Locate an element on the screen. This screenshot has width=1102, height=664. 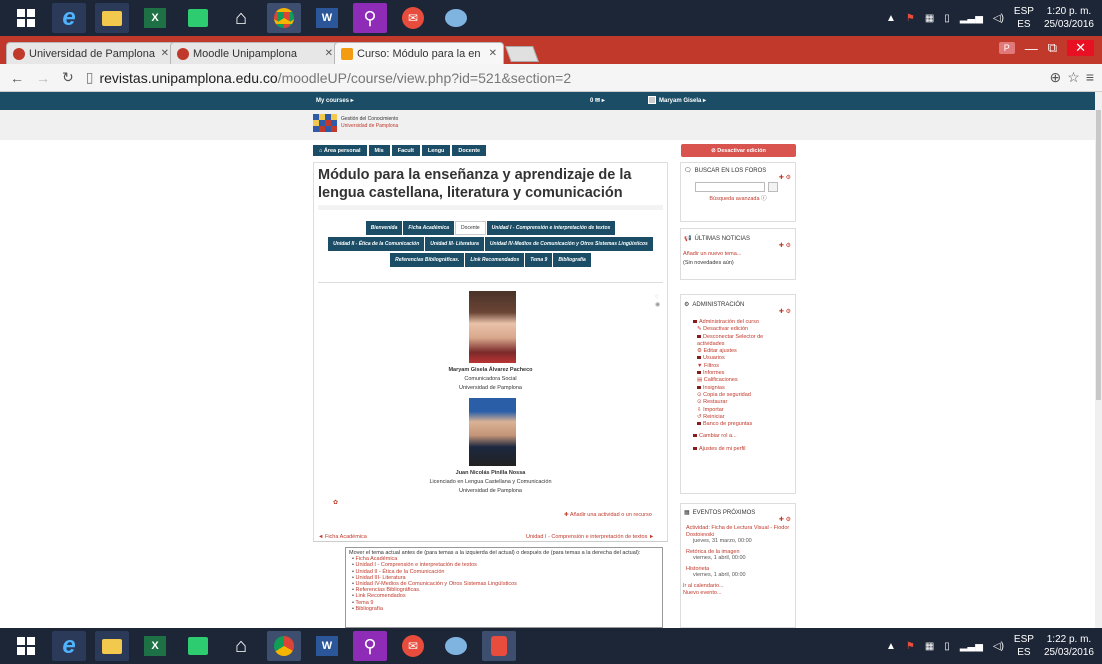
list-item: • Bibliografía is located at coordinates (505, 609).